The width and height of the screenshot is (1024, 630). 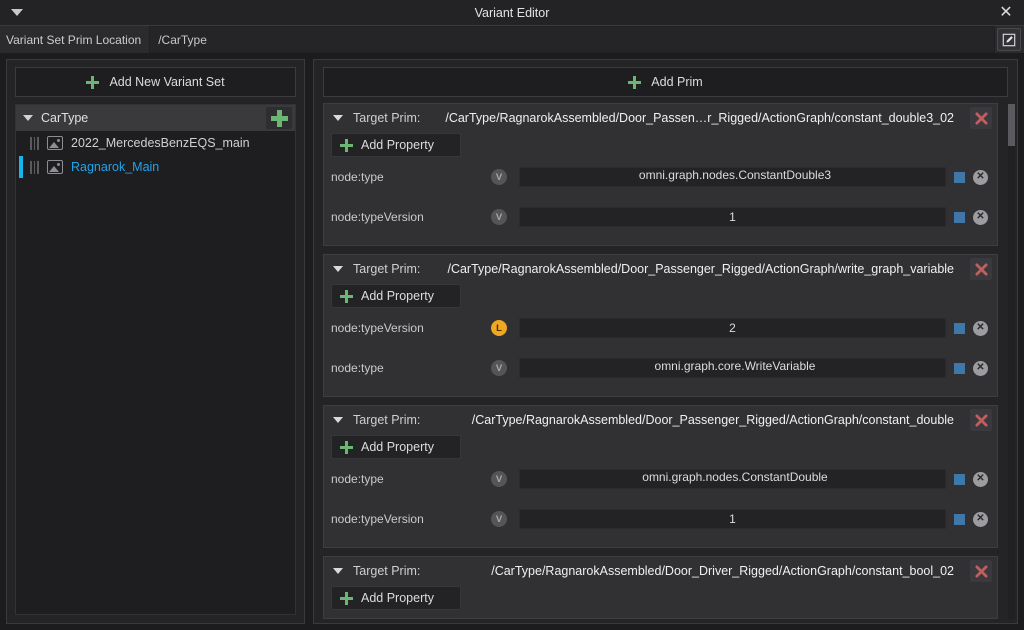 What do you see at coordinates (75, 39) in the screenshot?
I see `location-label: Variant Set Prim Location` at bounding box center [75, 39].